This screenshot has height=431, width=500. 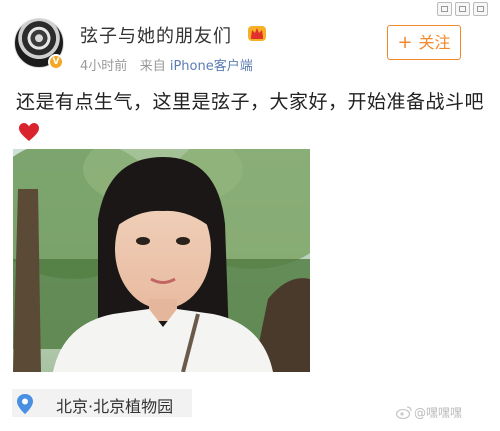 What do you see at coordinates (152, 66) in the screenshot?
I see `source-prefix: 来自` at bounding box center [152, 66].